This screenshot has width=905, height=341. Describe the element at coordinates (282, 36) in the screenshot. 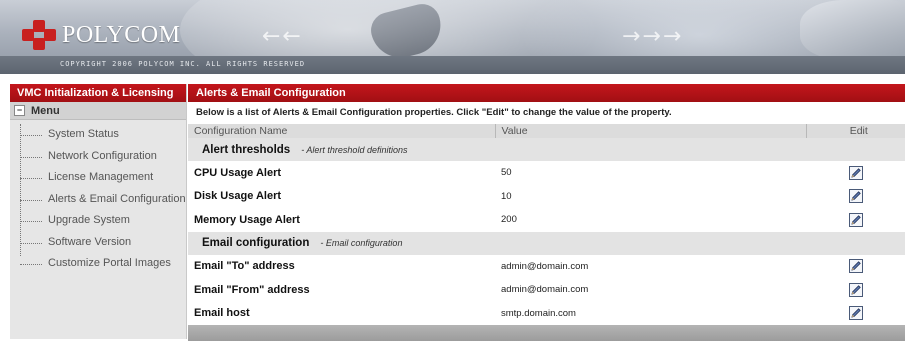

I see `arrow-left-icon: ←←` at that location.